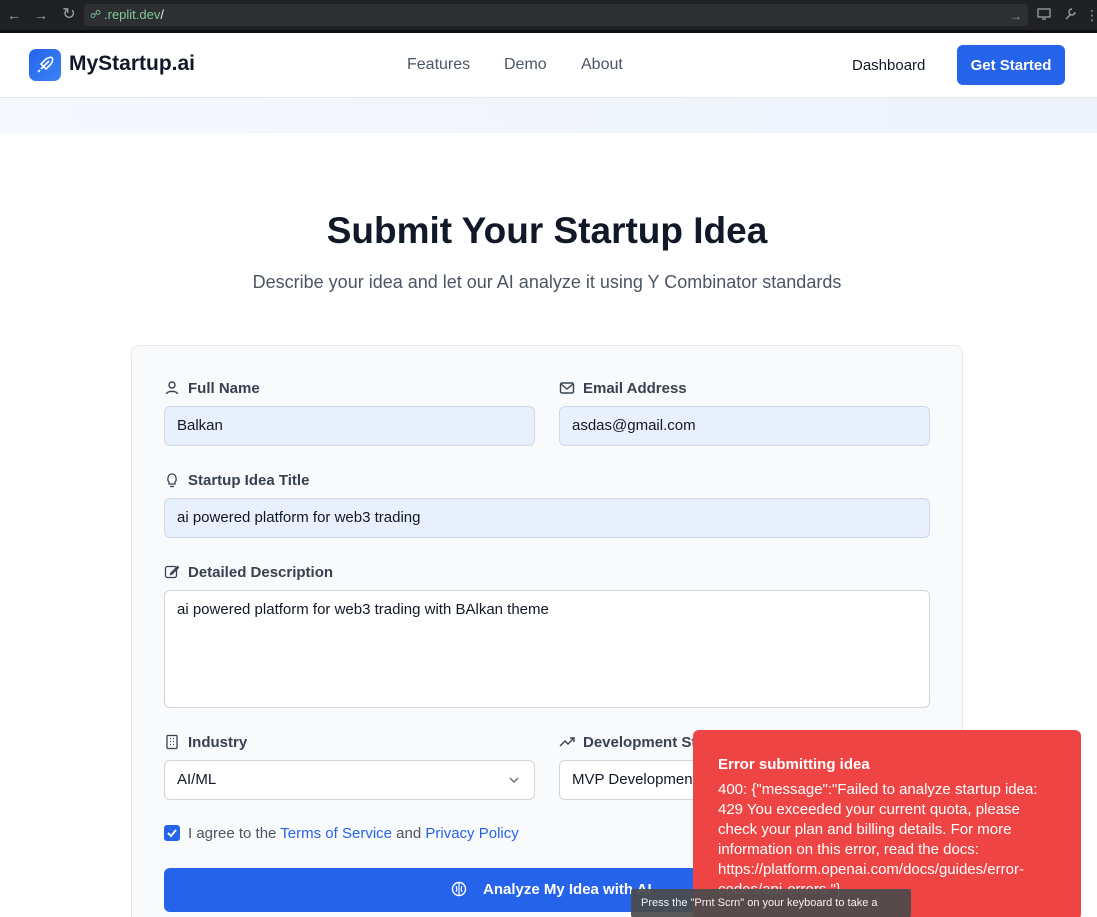 Image resolution: width=1097 pixels, height=917 pixels. Describe the element at coordinates (471, 833) in the screenshot. I see `privacy-link: Privacy Policy` at that location.